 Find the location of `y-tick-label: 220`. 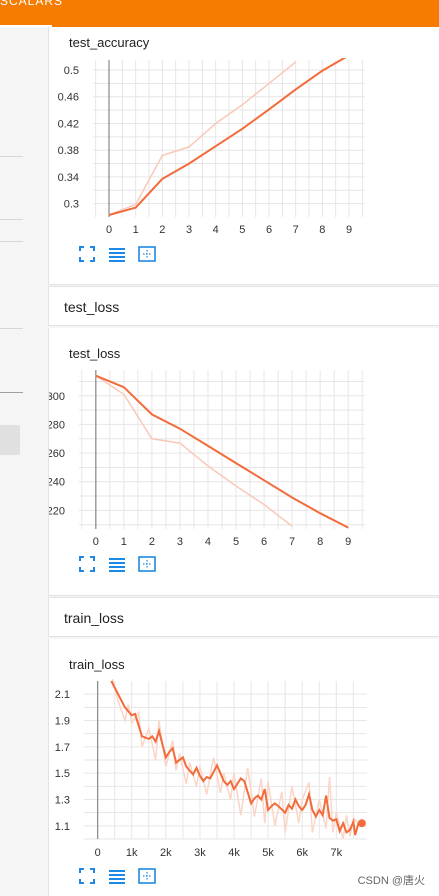

y-tick-label: 220 is located at coordinates (57, 511).